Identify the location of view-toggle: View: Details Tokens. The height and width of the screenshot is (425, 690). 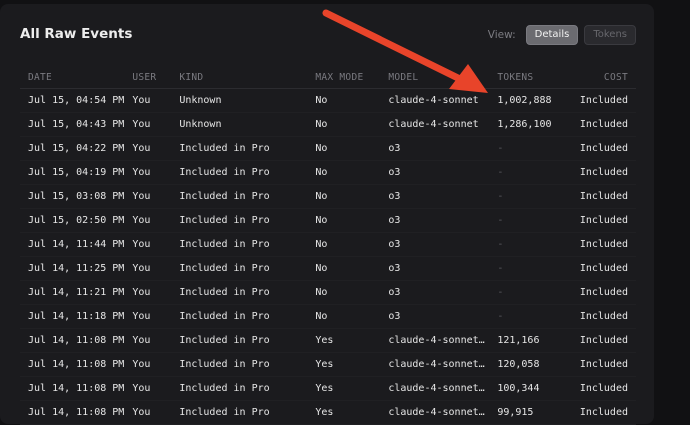
(562, 35).